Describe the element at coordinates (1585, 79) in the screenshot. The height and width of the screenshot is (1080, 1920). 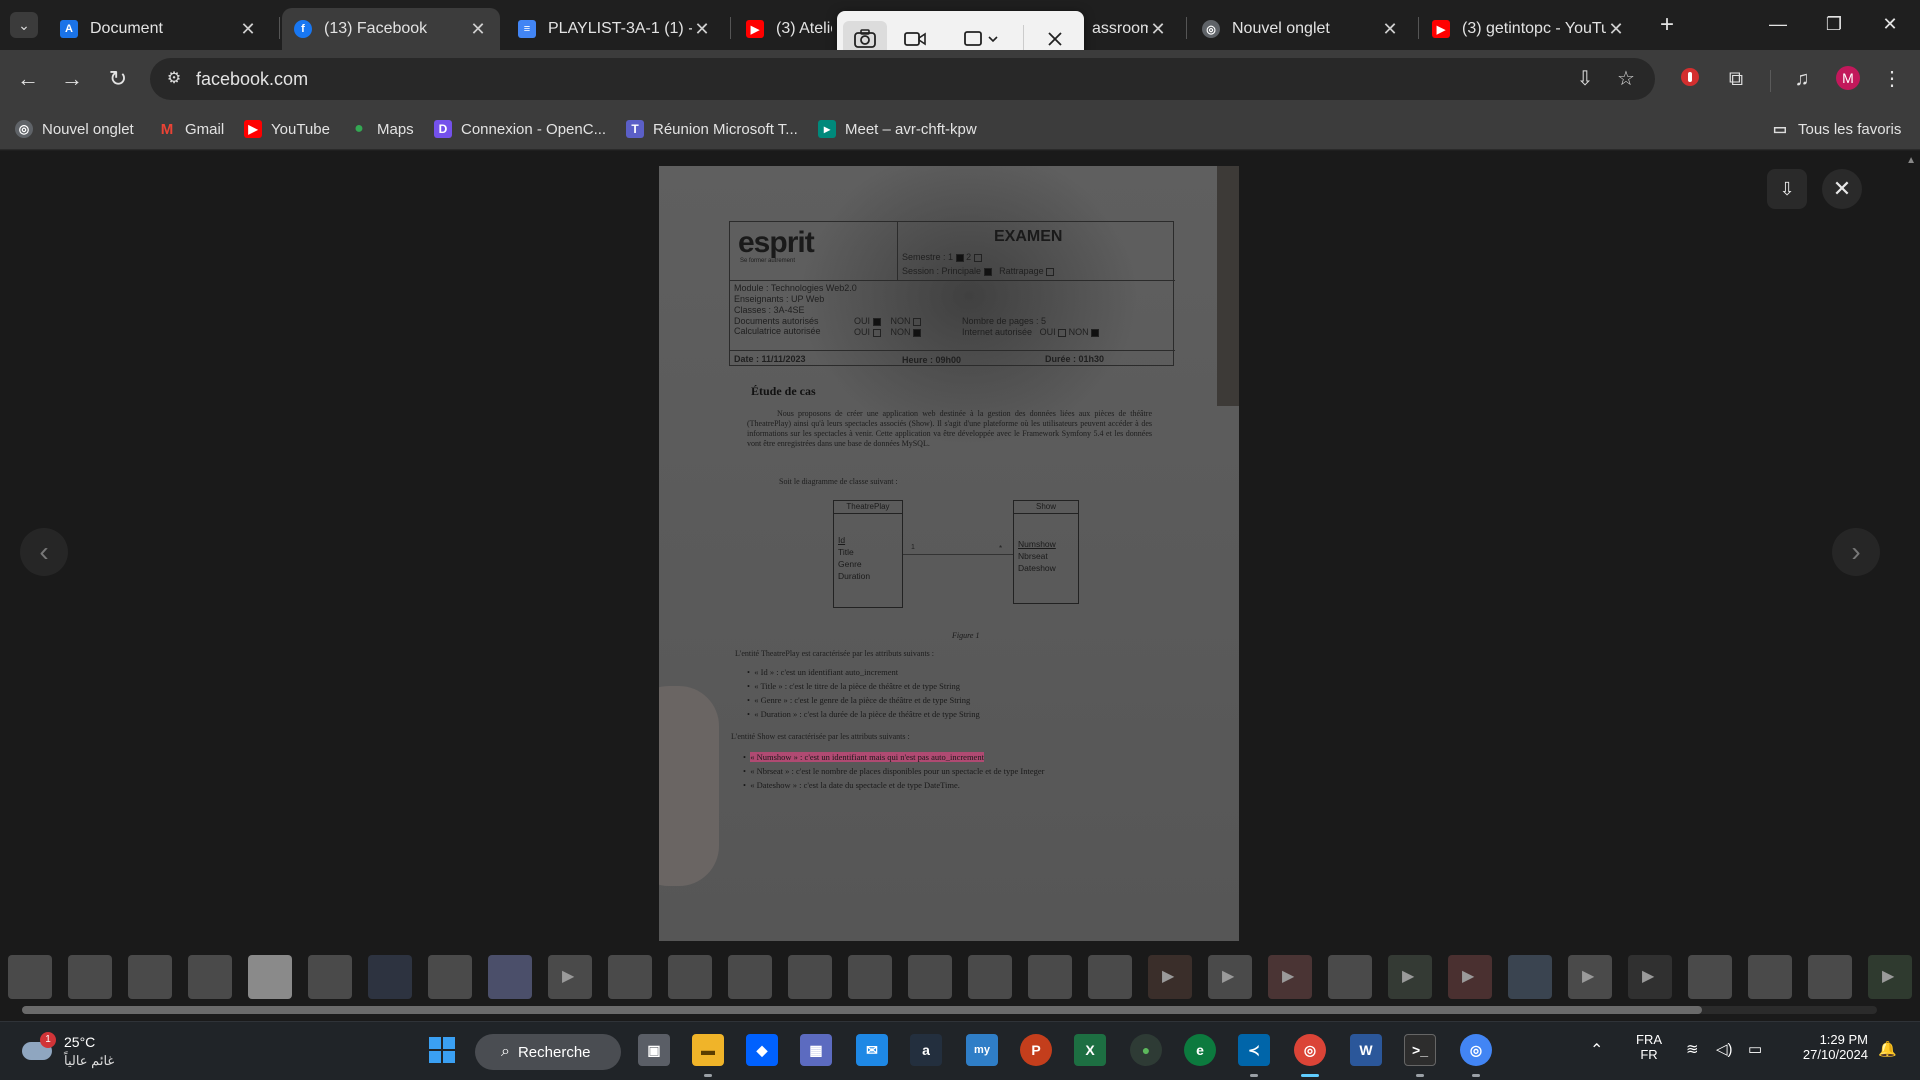
I see `install-app-icon: ⇩` at that location.